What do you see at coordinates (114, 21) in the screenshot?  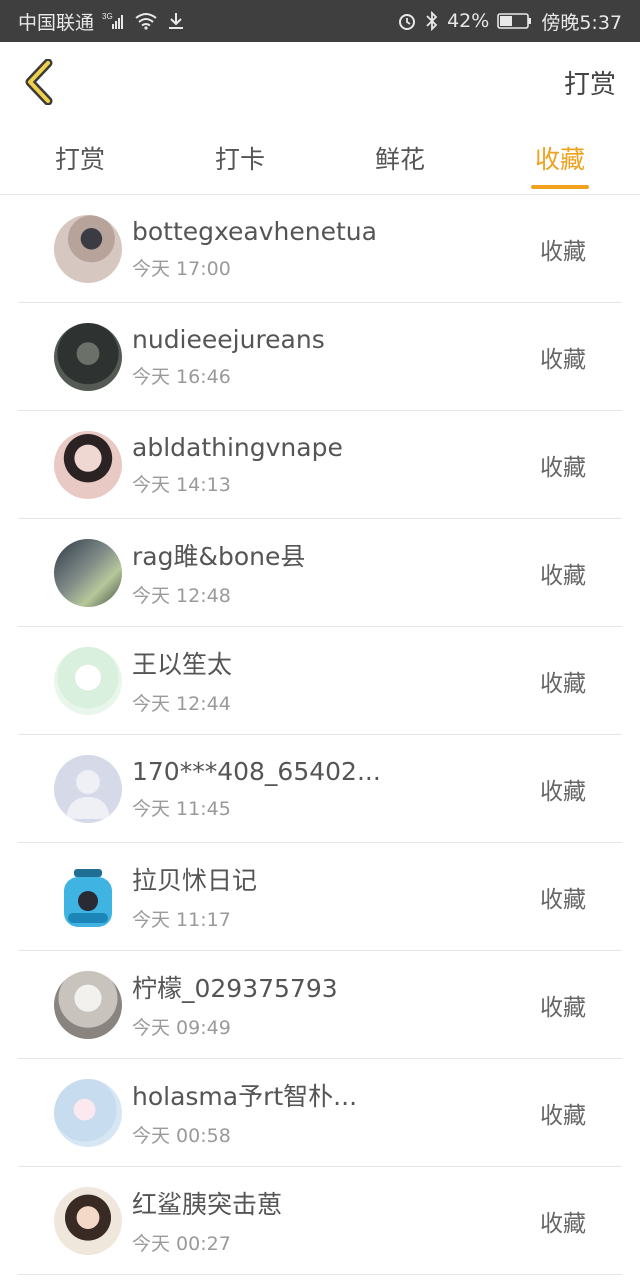 I see `signal-icon: 3G` at bounding box center [114, 21].